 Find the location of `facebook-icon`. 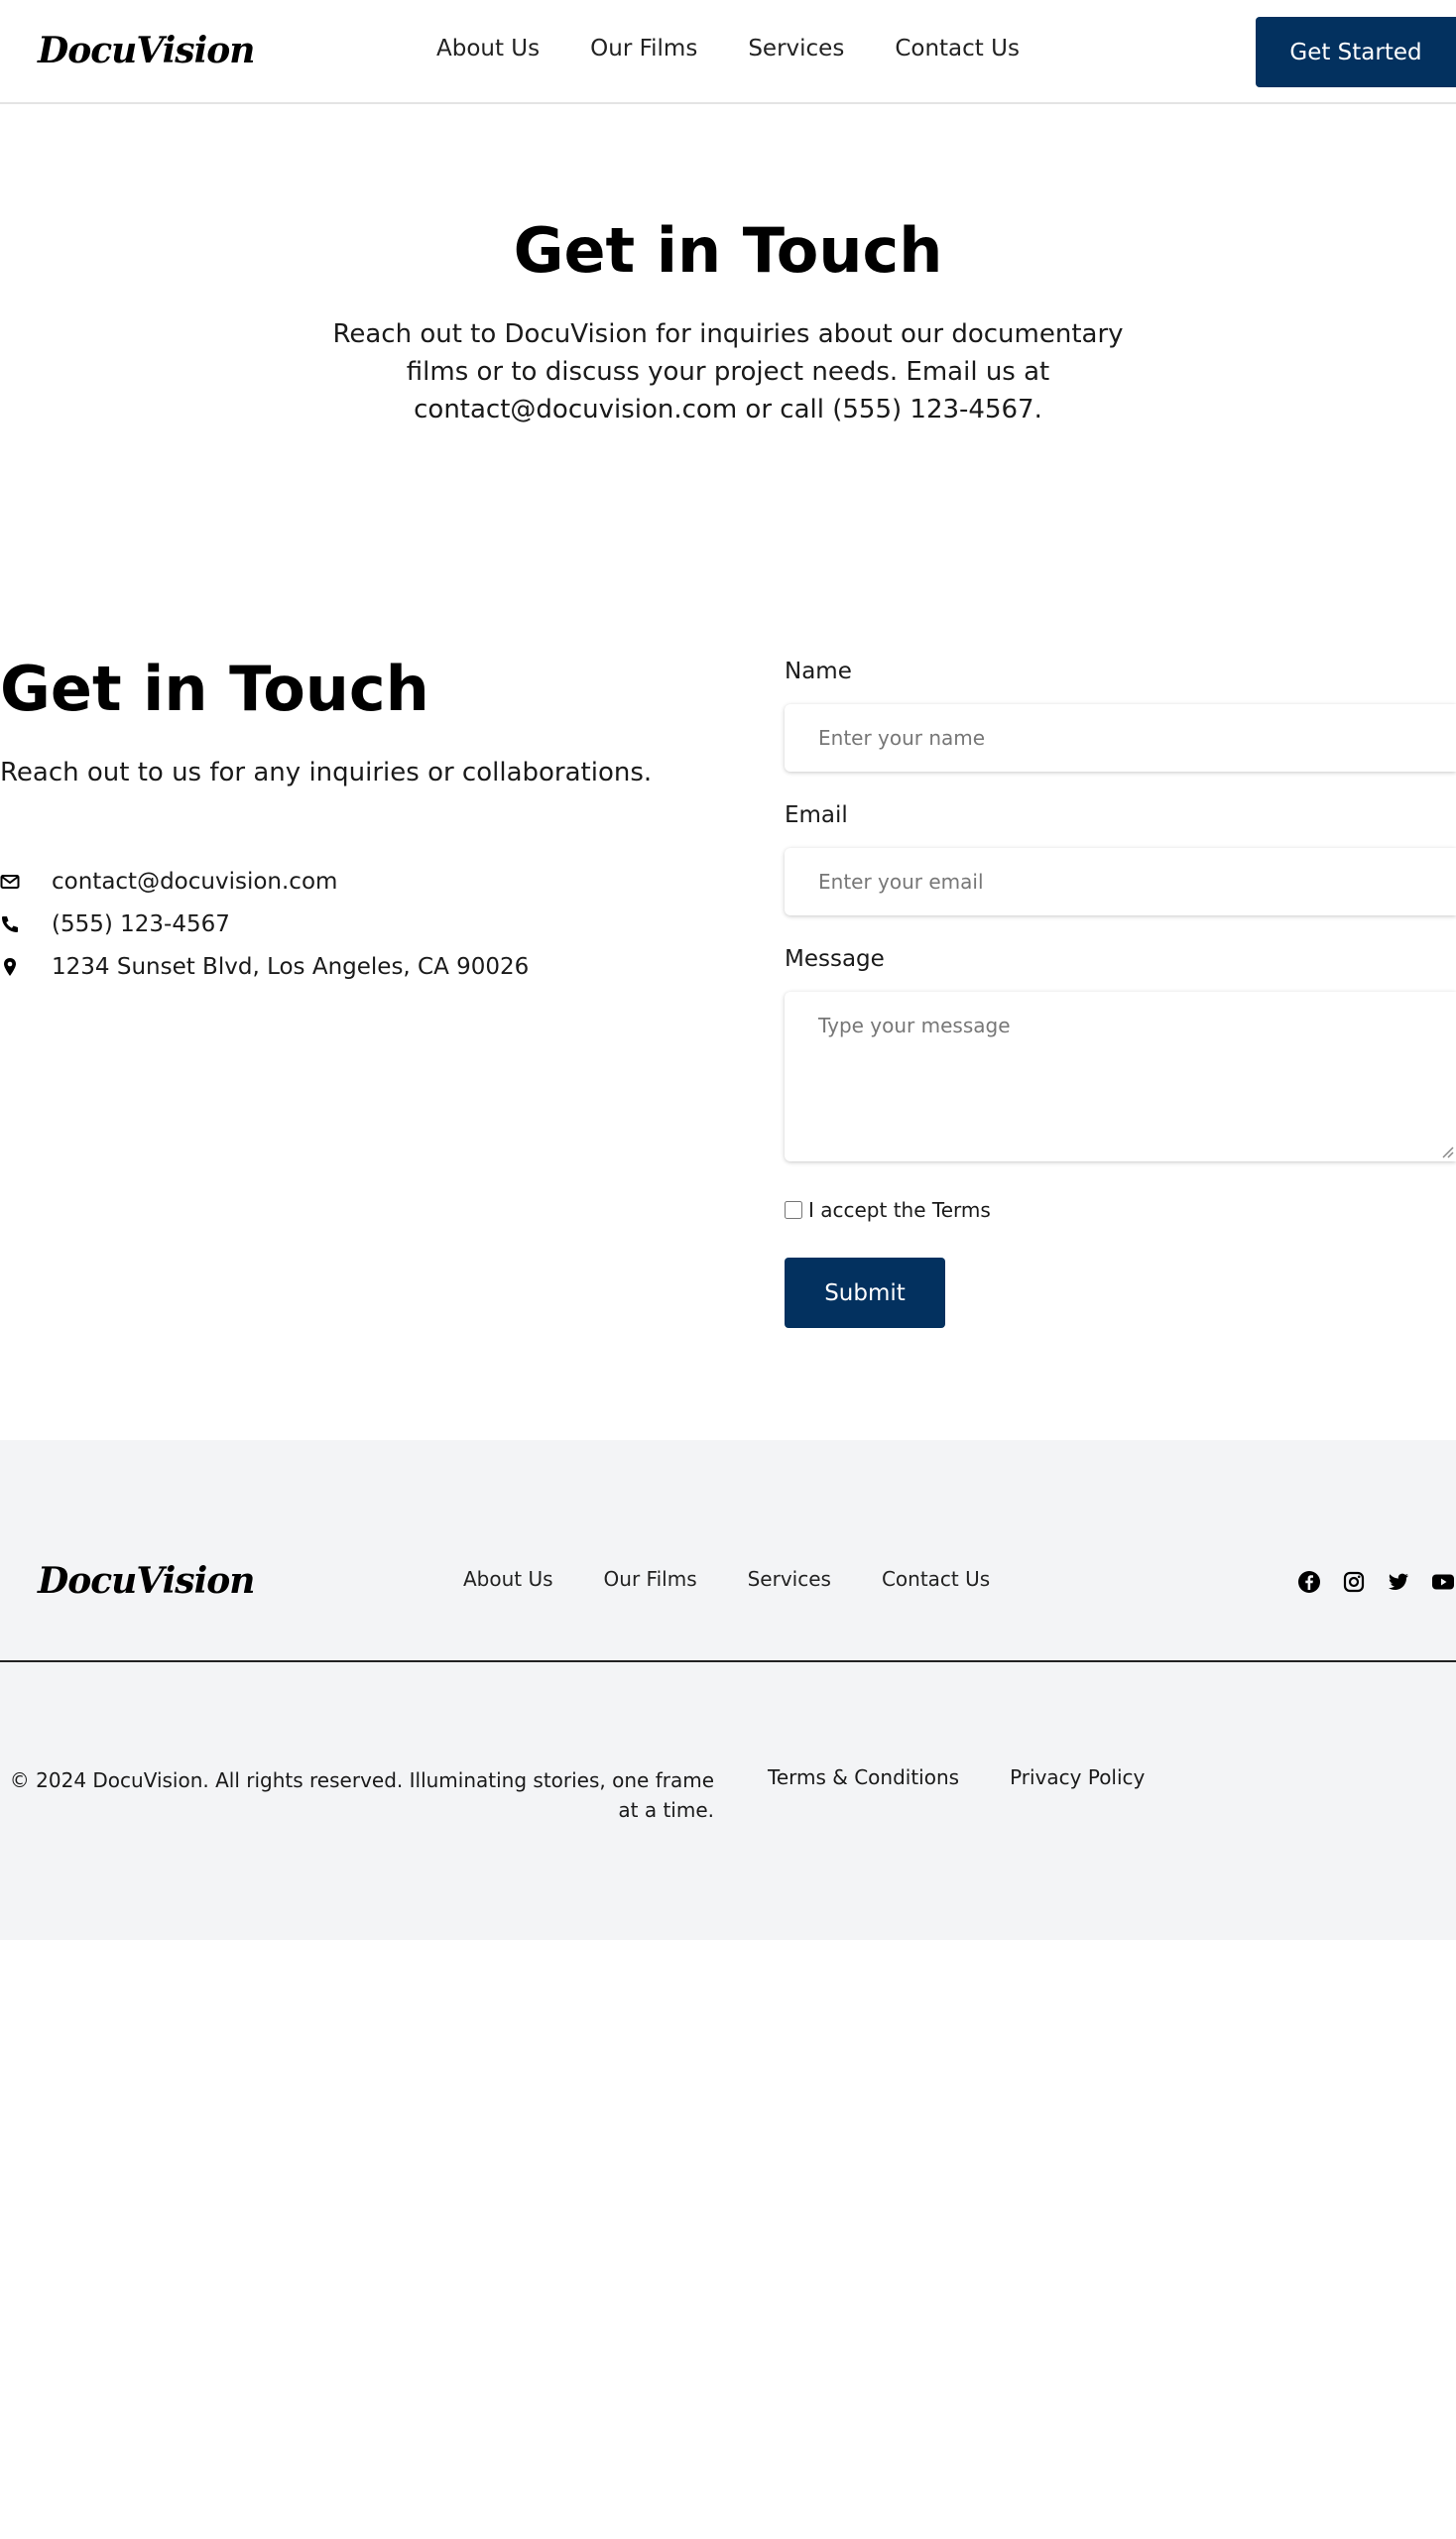

facebook-icon is located at coordinates (1309, 1582).